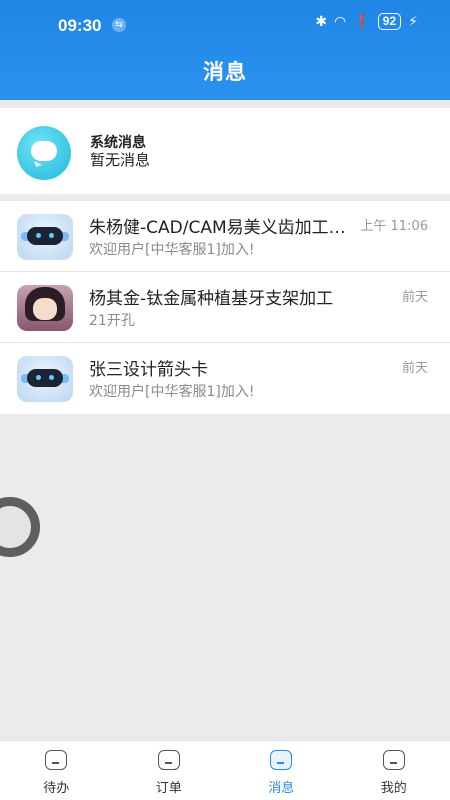 This screenshot has height=800, width=450. I want to click on bottom-tab-bar: 待办 订单 消息 我的, so click(225, 770).